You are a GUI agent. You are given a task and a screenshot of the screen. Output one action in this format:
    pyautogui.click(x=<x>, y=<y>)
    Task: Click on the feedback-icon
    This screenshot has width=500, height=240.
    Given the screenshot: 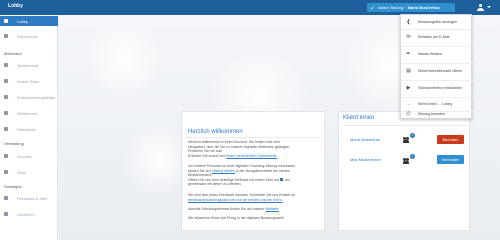 What is the action you would take?
    pyautogui.click(x=6, y=198)
    